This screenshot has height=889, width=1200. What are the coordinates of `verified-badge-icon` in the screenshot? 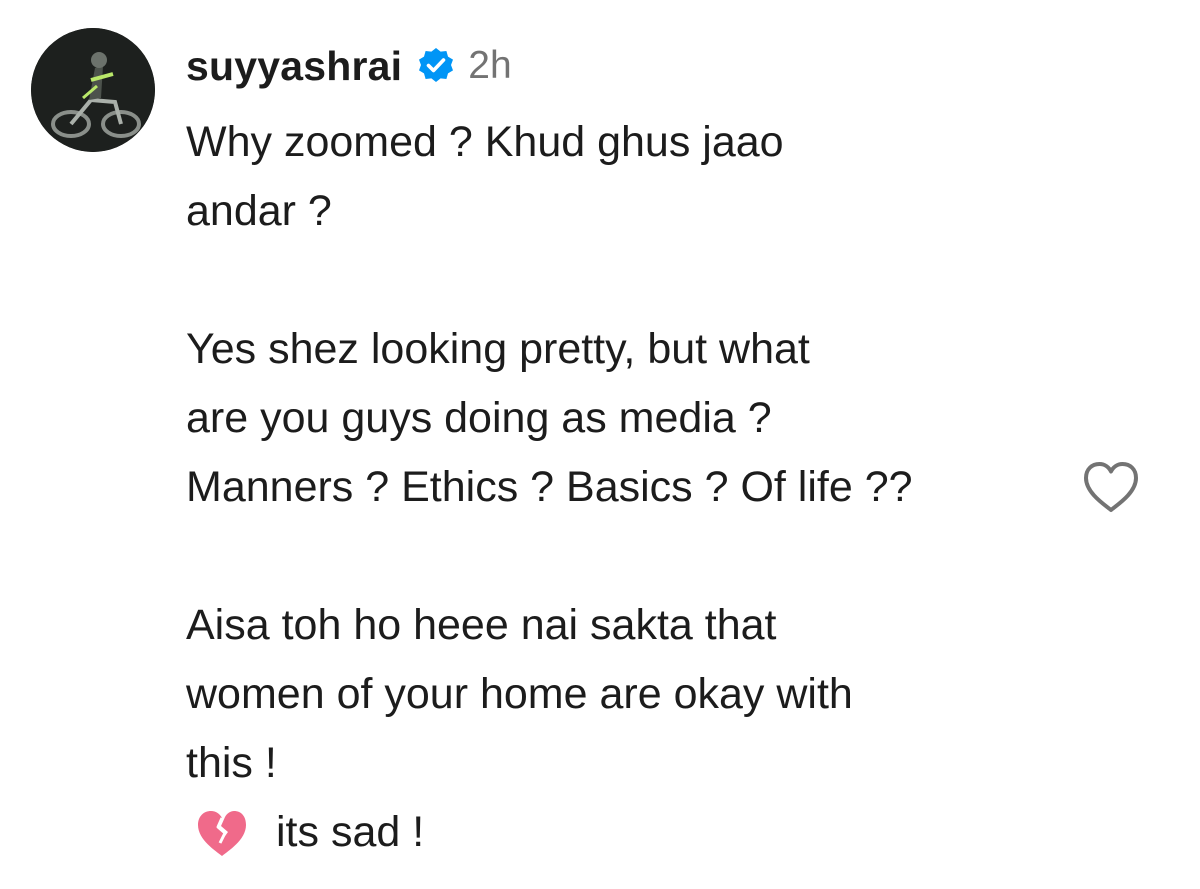 It's located at (436, 66).